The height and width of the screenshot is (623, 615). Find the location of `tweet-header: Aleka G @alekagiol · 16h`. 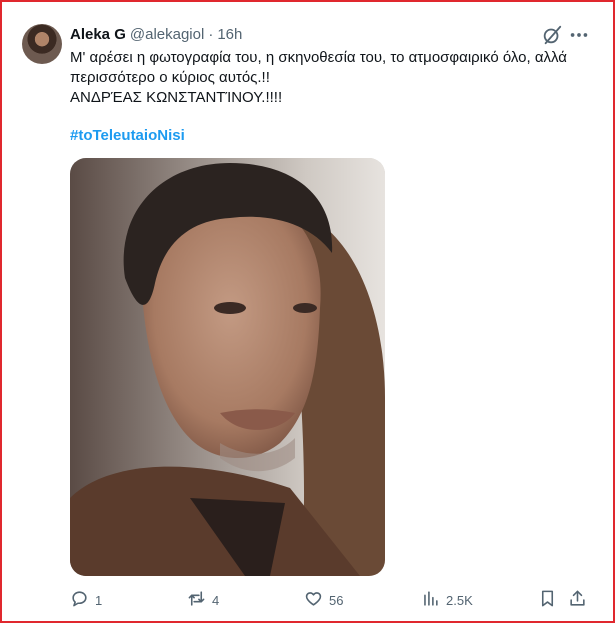

tweet-header: Aleka G @alekagiol · 16h is located at coordinates (156, 34).